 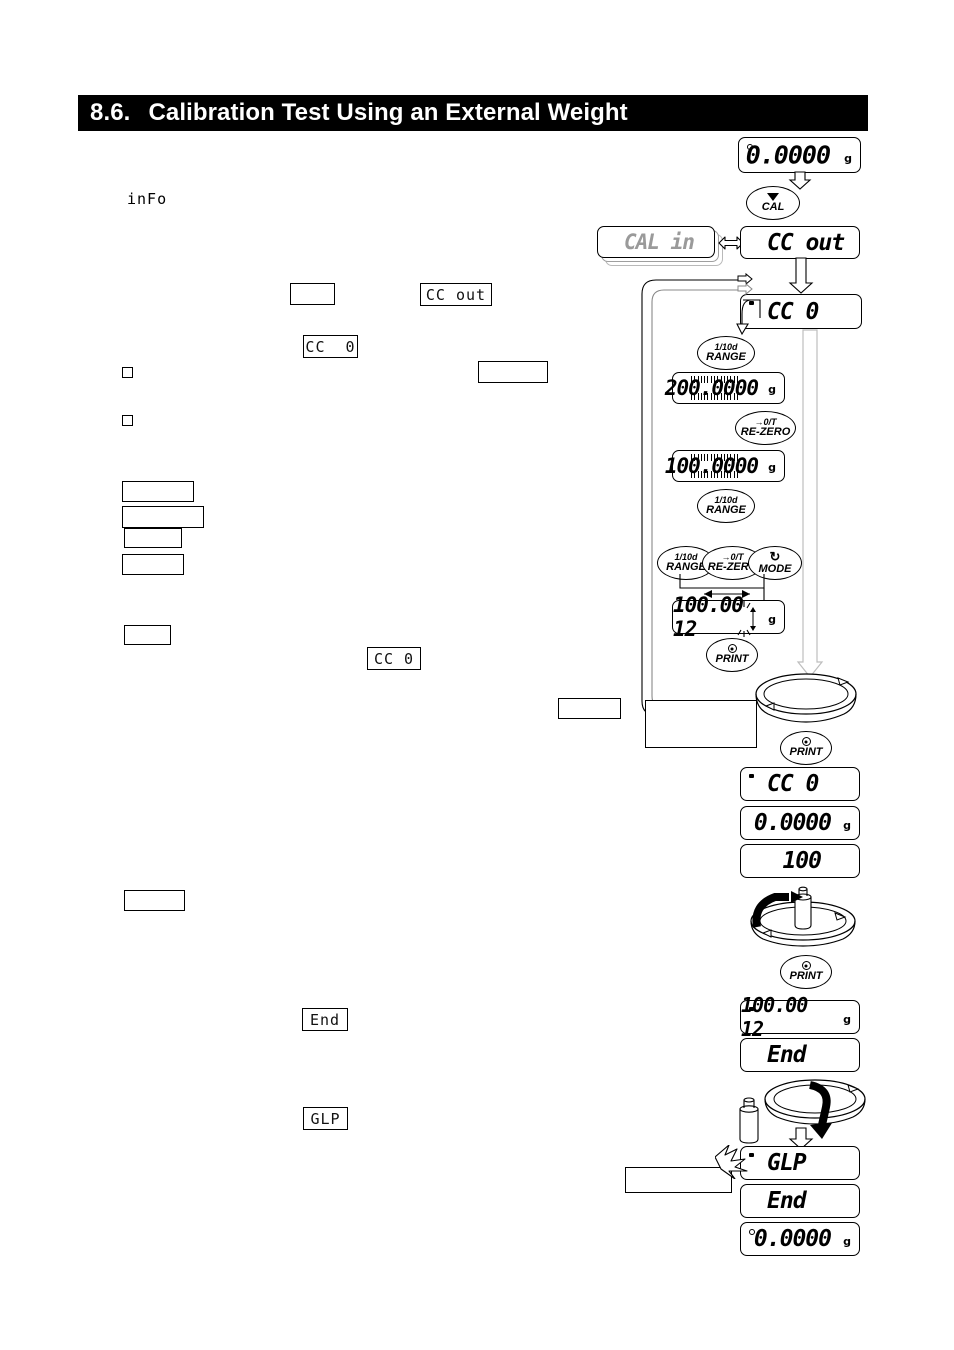 I want to click on triangle-down-icon, so click(x=773, y=196).